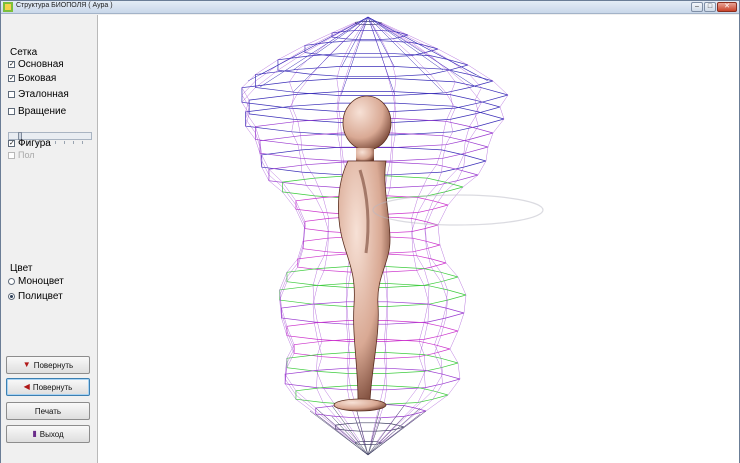  I want to click on maximize-button: □, so click(710, 7).